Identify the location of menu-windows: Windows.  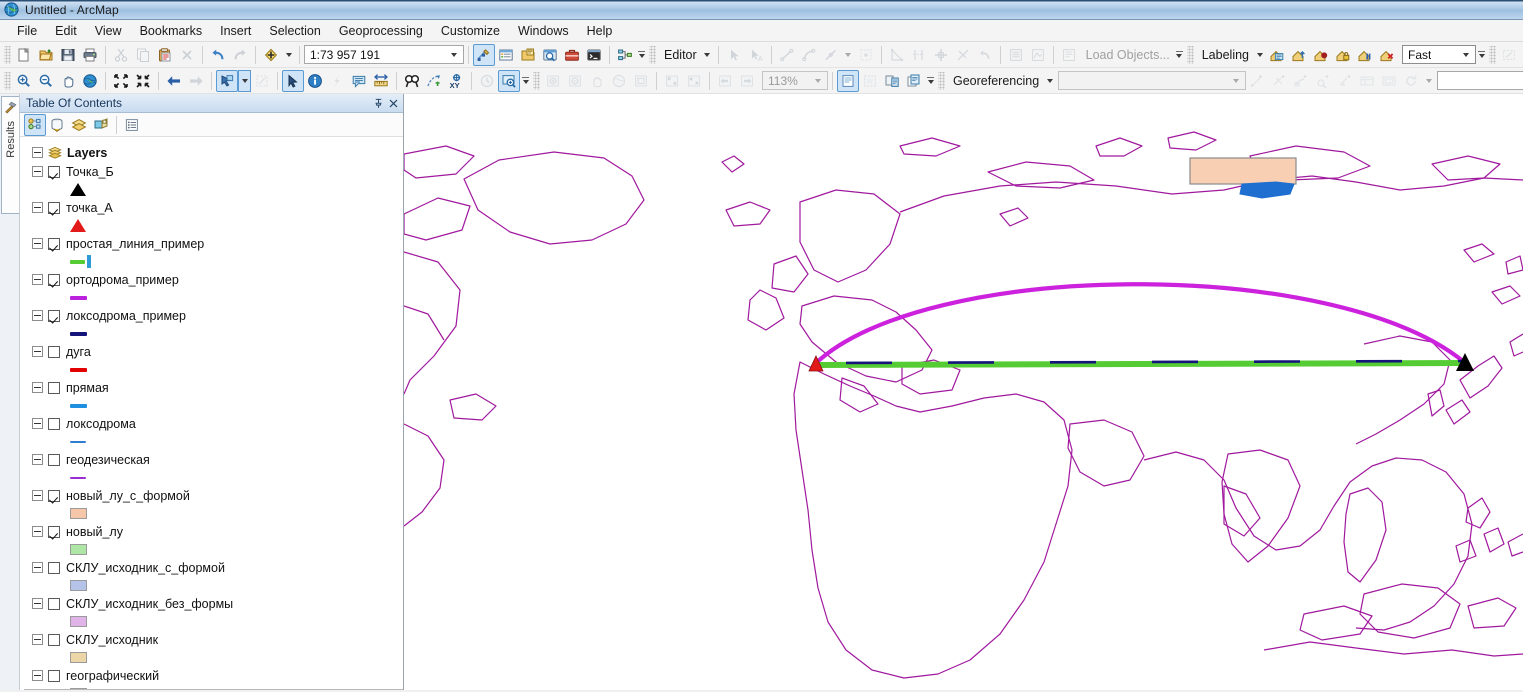
(543, 31).